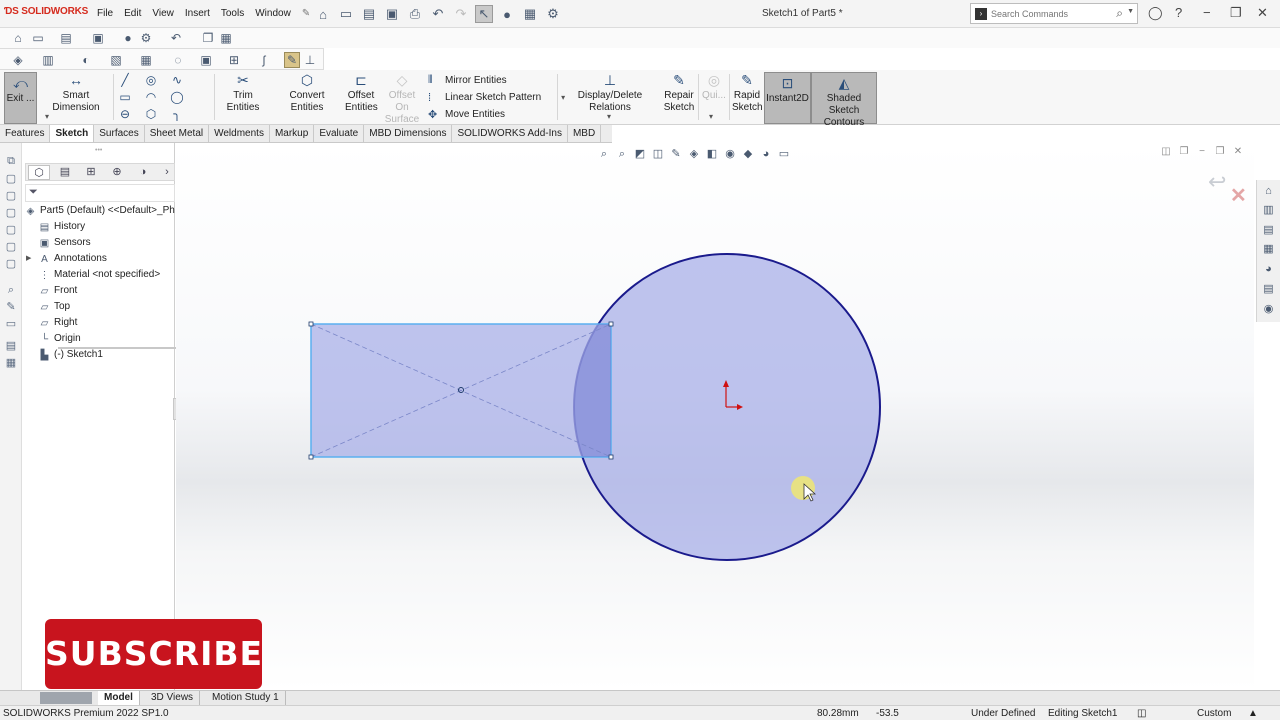 The height and width of the screenshot is (720, 1280). What do you see at coordinates (787, 98) in the screenshot?
I see `instant2d-button: ⊡ Instant2D` at bounding box center [787, 98].